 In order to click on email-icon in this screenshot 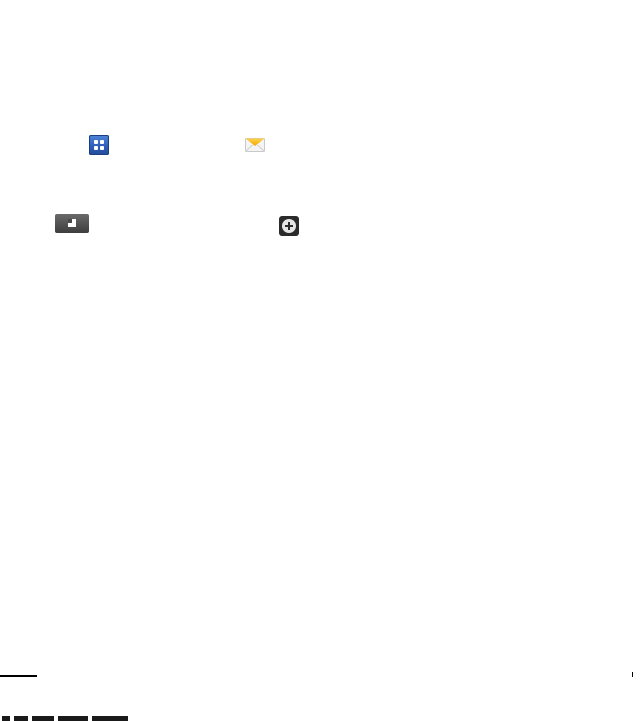, I will do `click(255, 145)`.